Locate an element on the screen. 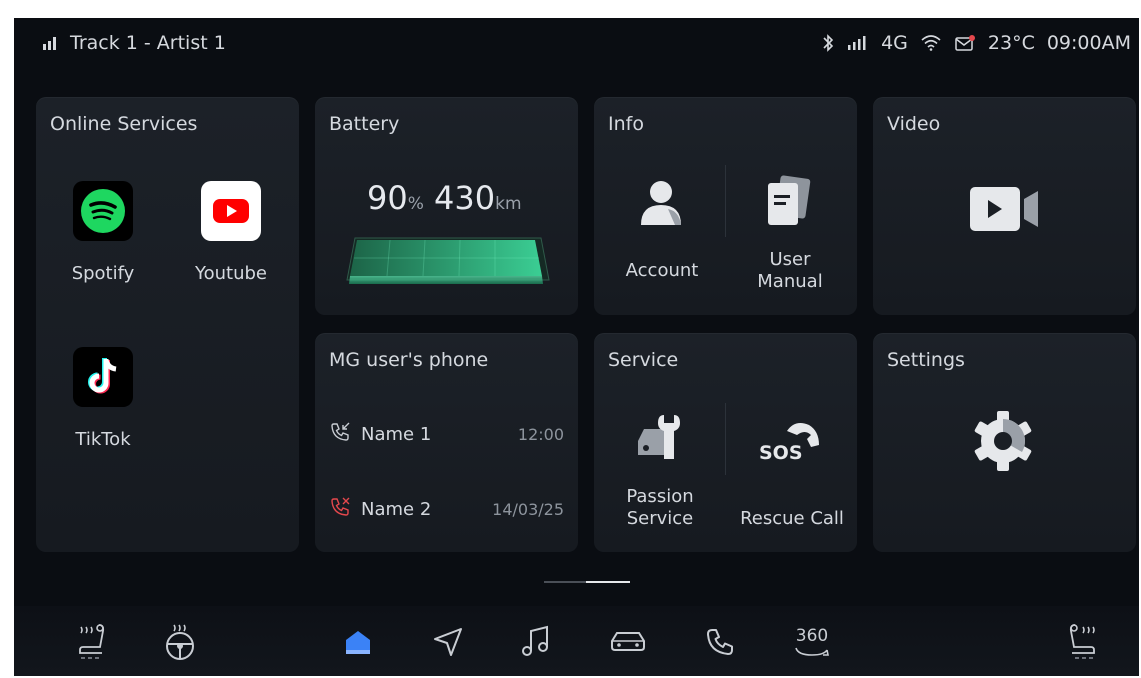  battery-readout: 90% 430km is located at coordinates (444, 198).